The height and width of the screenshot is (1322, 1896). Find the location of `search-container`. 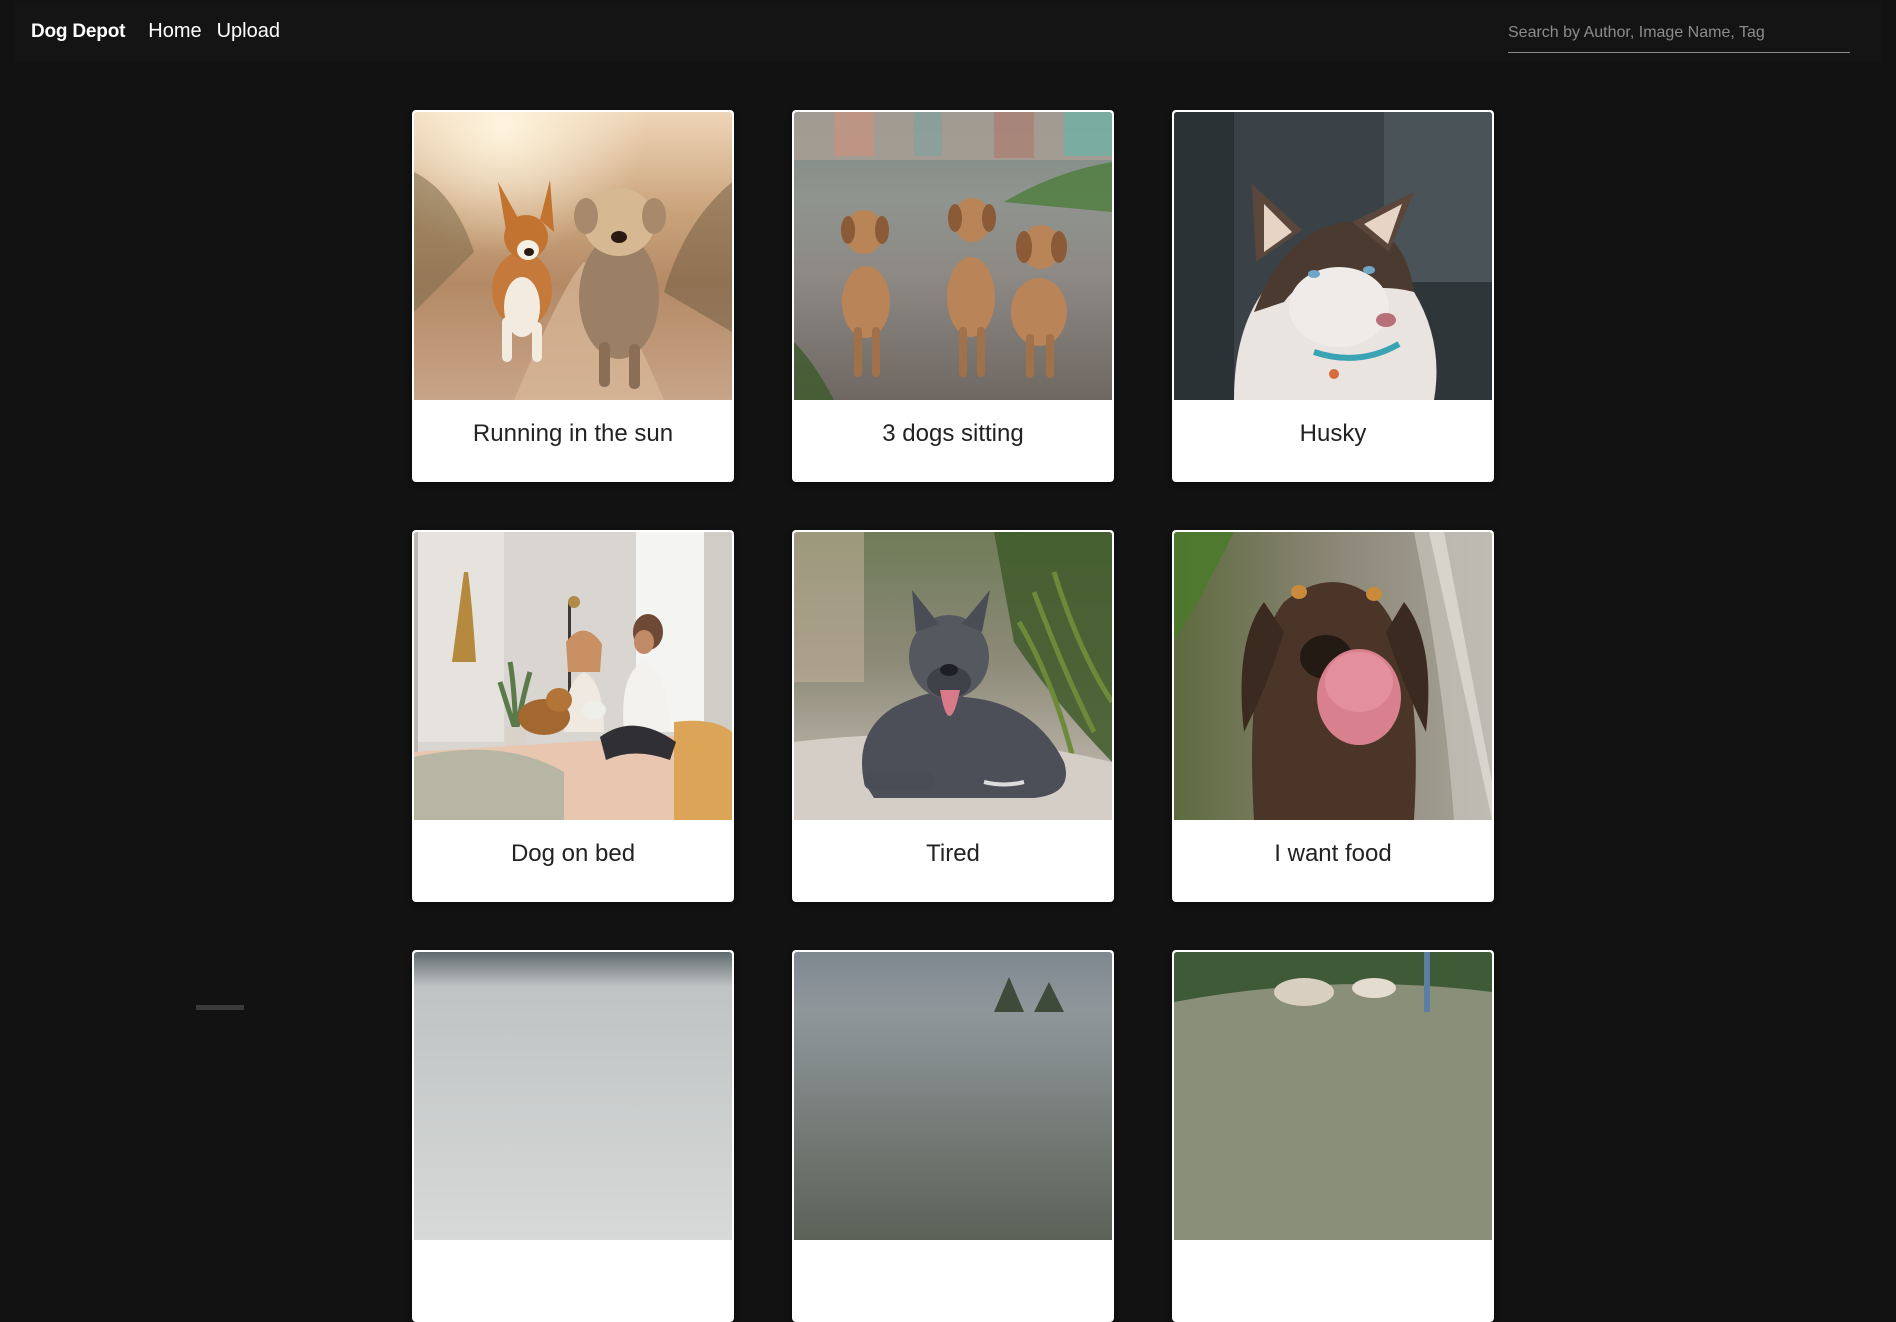

search-container is located at coordinates (1679, 36).